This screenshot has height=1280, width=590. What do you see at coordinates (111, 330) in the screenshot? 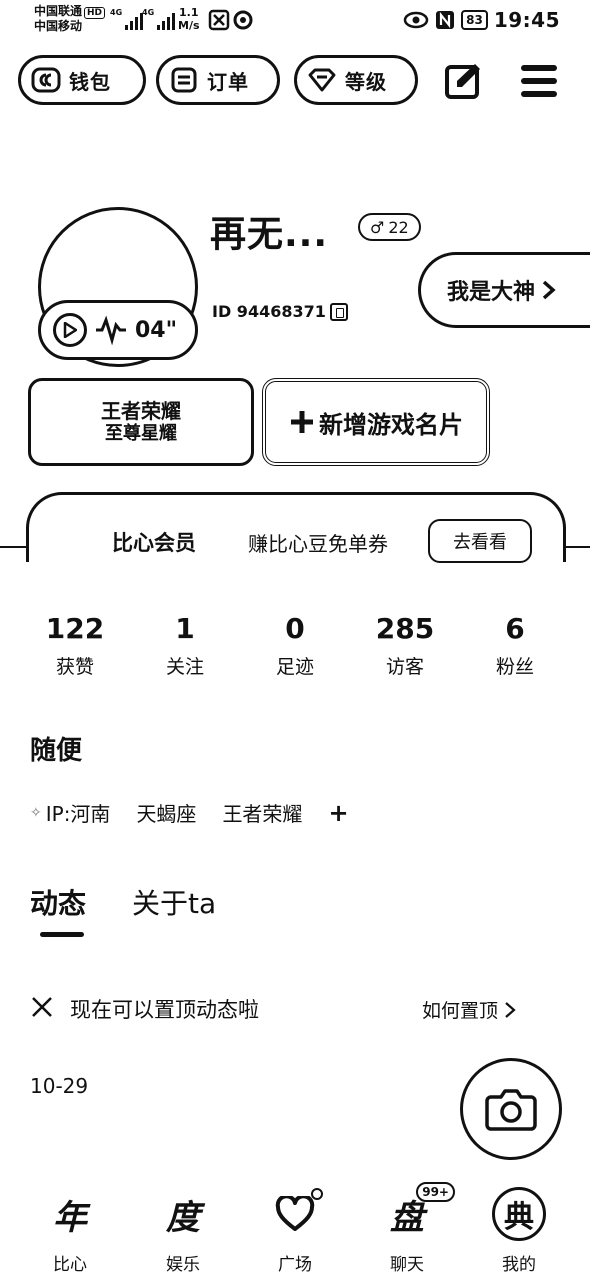
I see `waveform-icon` at bounding box center [111, 330].